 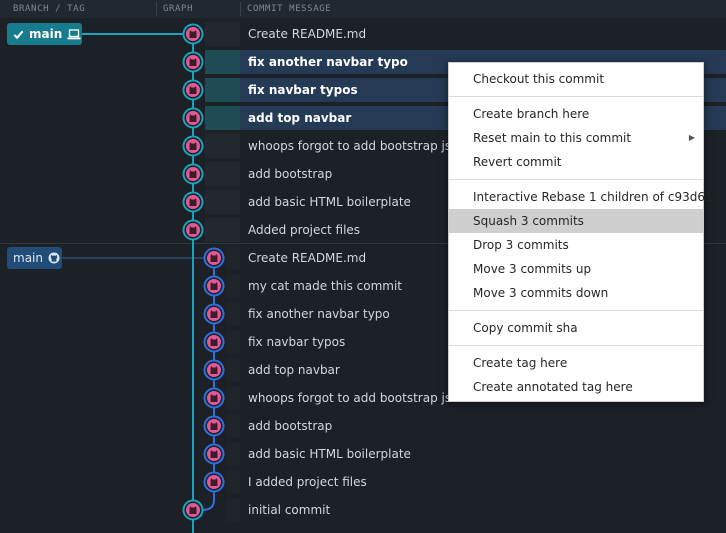 I want to click on menu-item: Create annotated tag here, so click(x=576, y=387).